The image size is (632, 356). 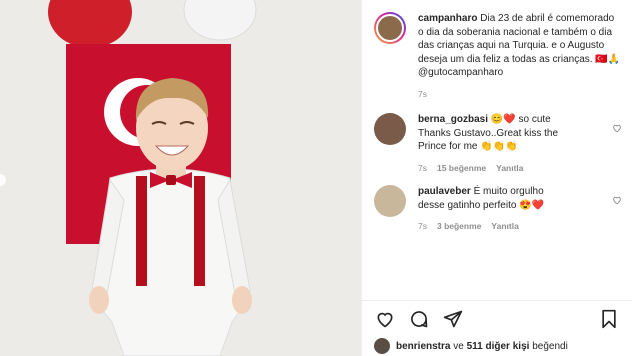 I want to click on comment-button, so click(x=419, y=319).